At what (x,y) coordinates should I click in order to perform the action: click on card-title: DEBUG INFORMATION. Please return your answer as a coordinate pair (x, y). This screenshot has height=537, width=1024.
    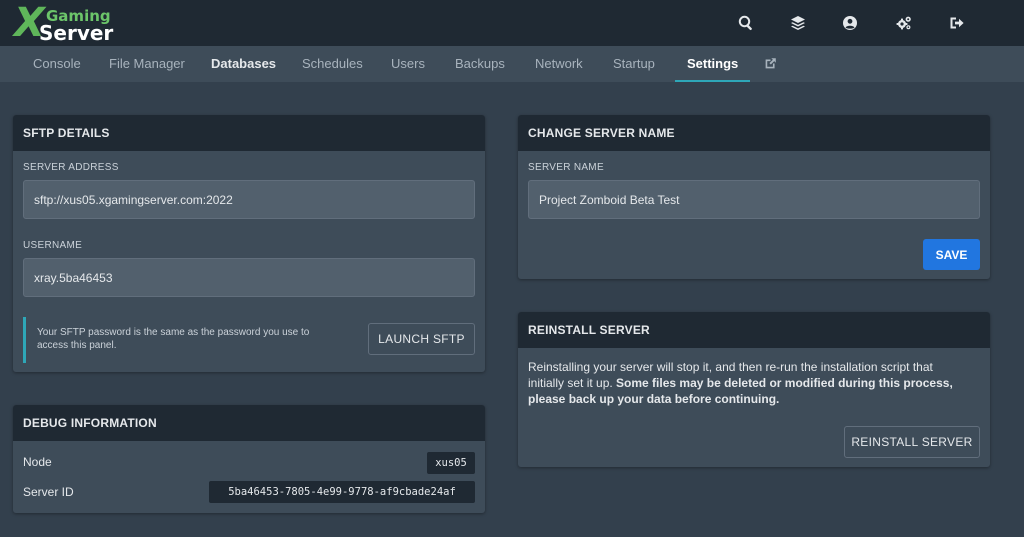
    Looking at the image, I should click on (90, 423).